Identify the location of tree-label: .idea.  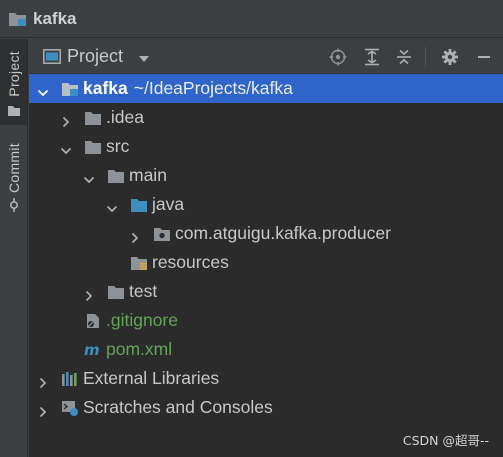
(125, 117).